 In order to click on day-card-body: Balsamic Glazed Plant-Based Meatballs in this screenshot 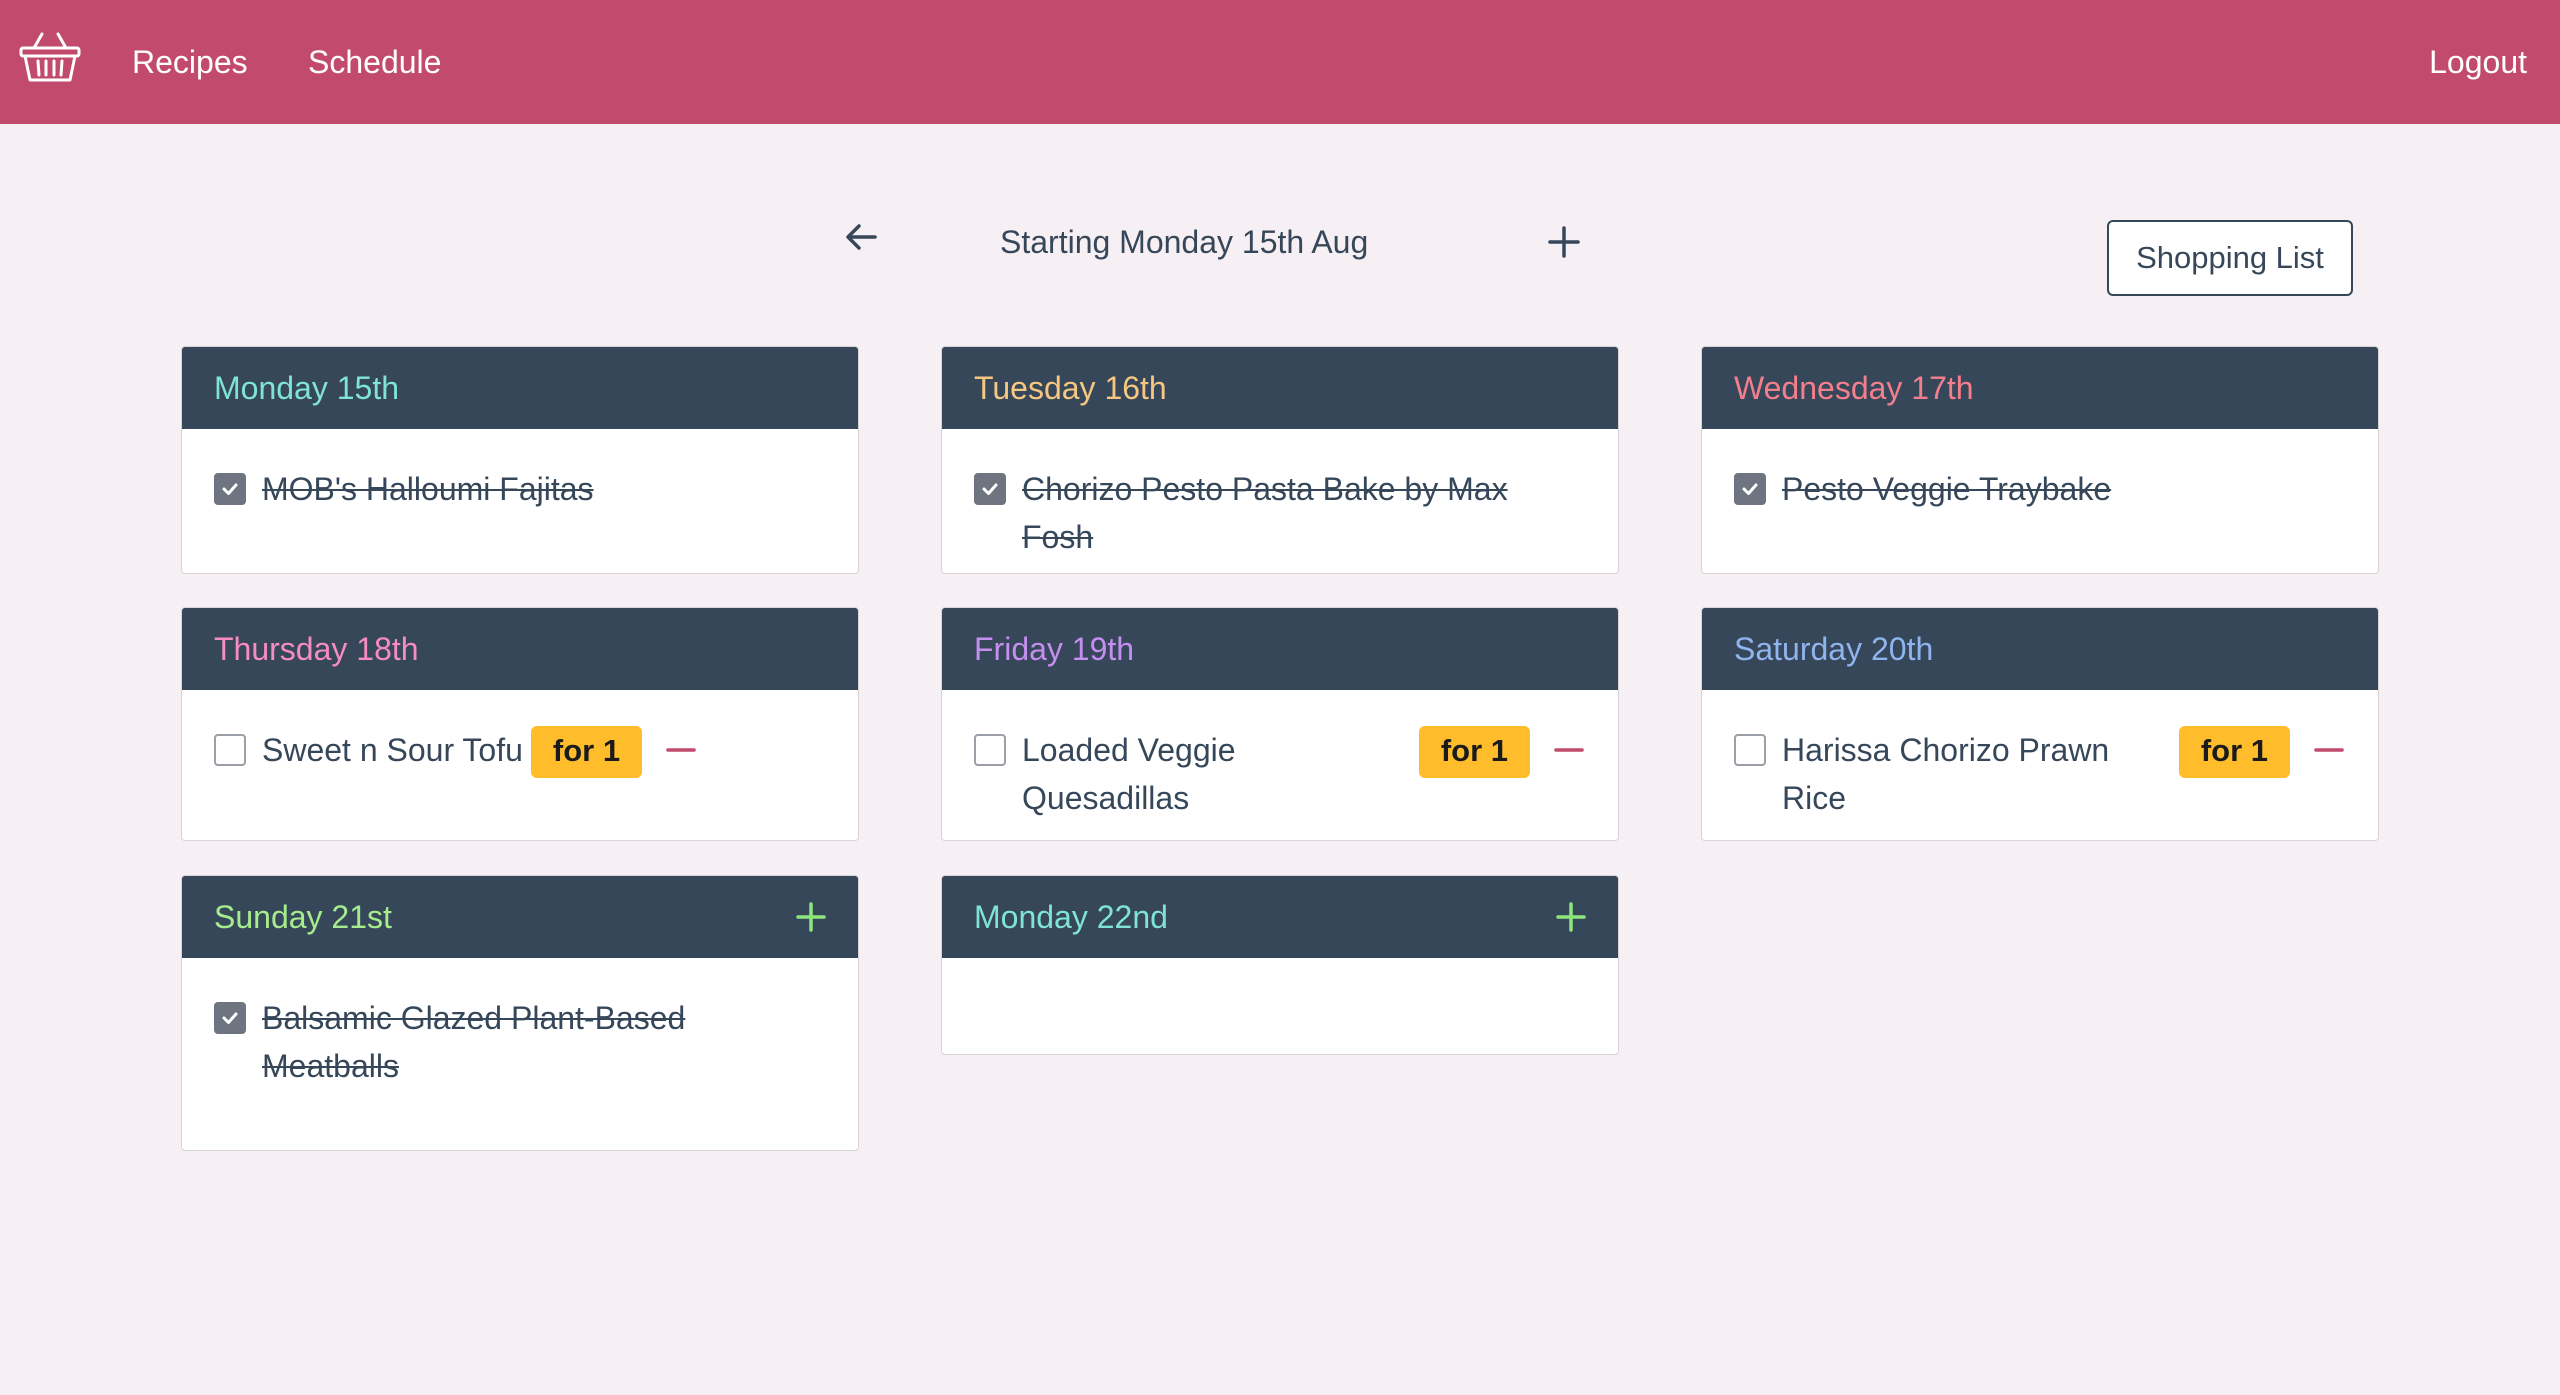, I will do `click(520, 1024)`.